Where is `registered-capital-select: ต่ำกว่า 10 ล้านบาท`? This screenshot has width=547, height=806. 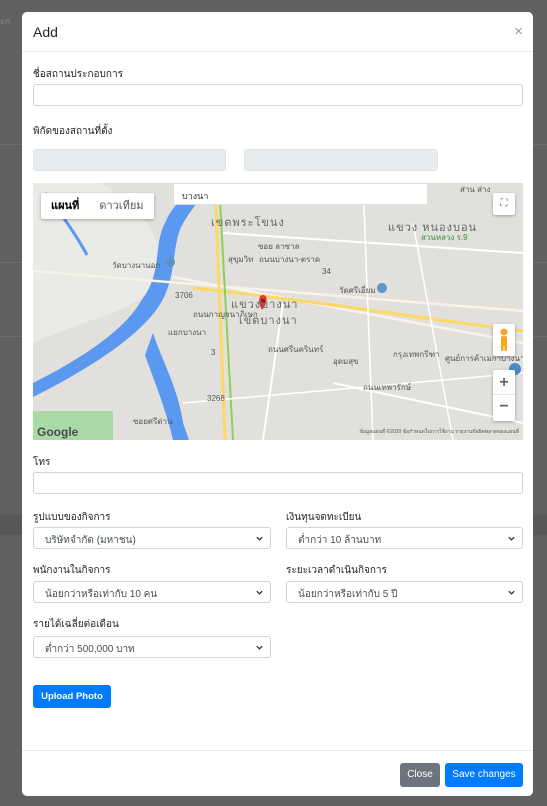 registered-capital-select: ต่ำกว่า 10 ล้านบาท is located at coordinates (404, 538).